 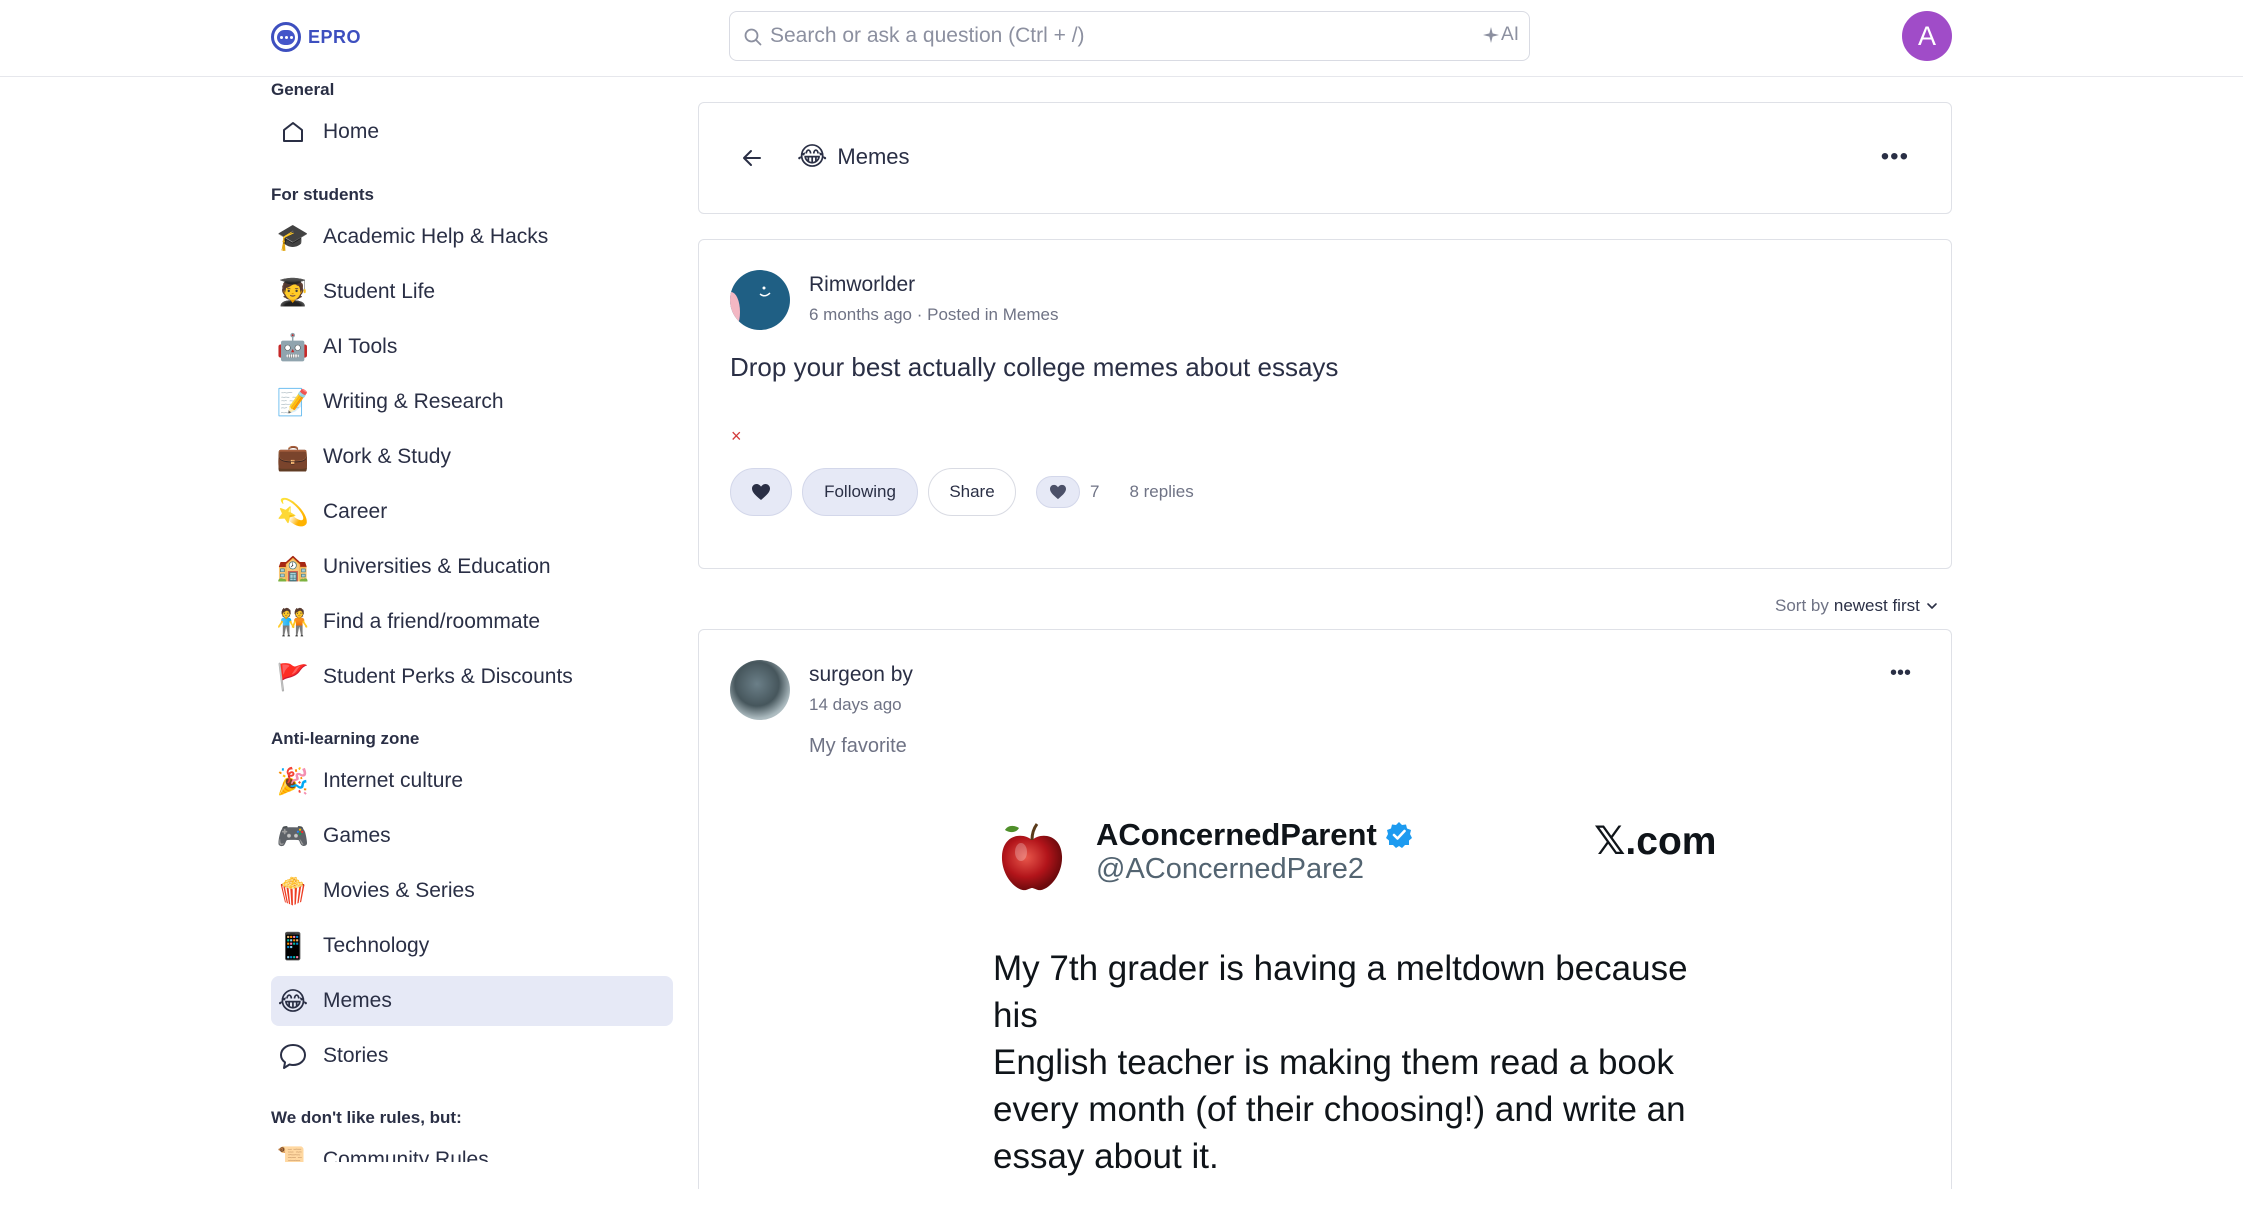 I want to click on broken-image-icon: ×, so click(x=736, y=436).